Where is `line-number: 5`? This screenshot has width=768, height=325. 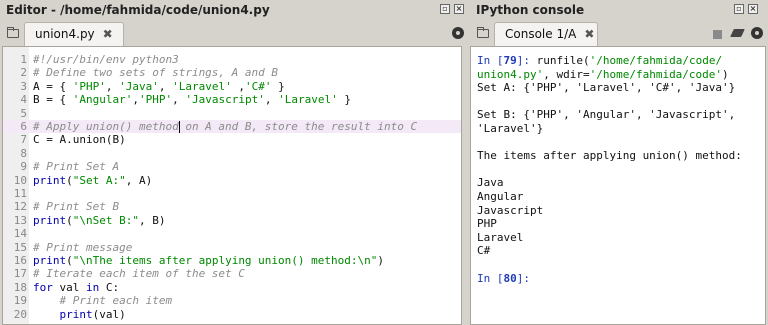 line-number: 5 is located at coordinates (23, 113).